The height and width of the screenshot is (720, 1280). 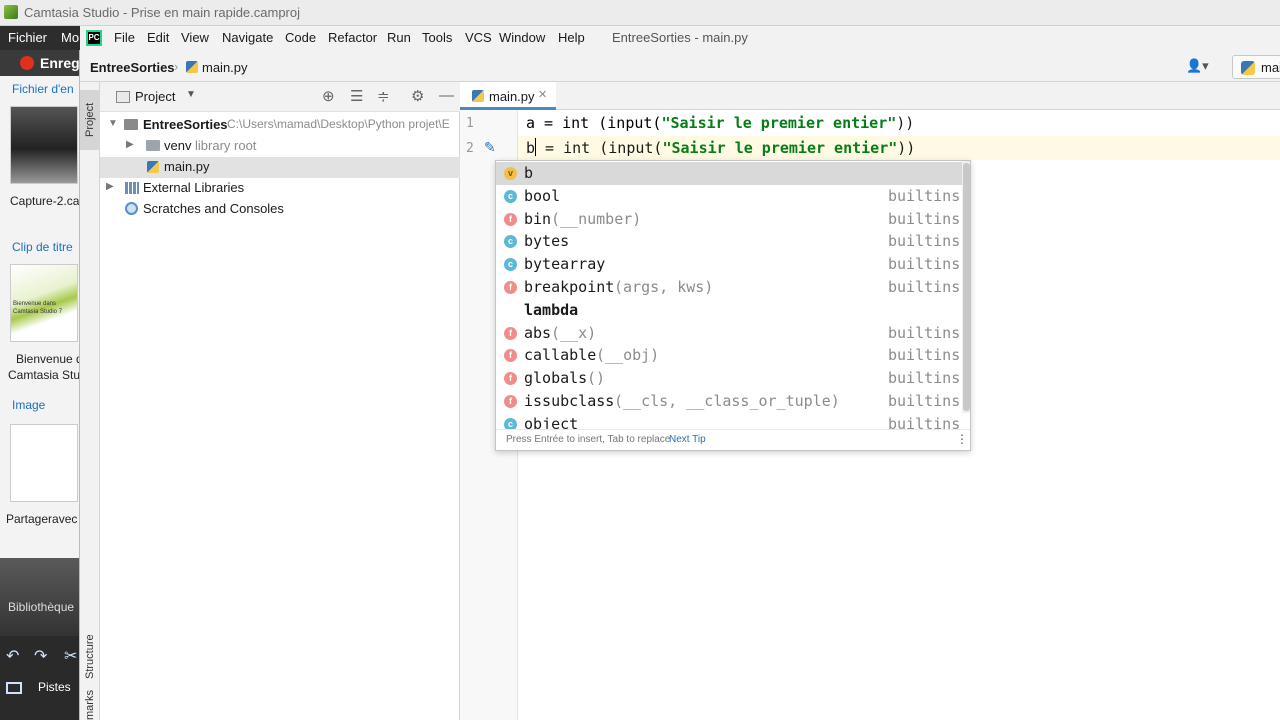 What do you see at coordinates (40, 656) in the screenshot?
I see `redo-icon: ↷` at bounding box center [40, 656].